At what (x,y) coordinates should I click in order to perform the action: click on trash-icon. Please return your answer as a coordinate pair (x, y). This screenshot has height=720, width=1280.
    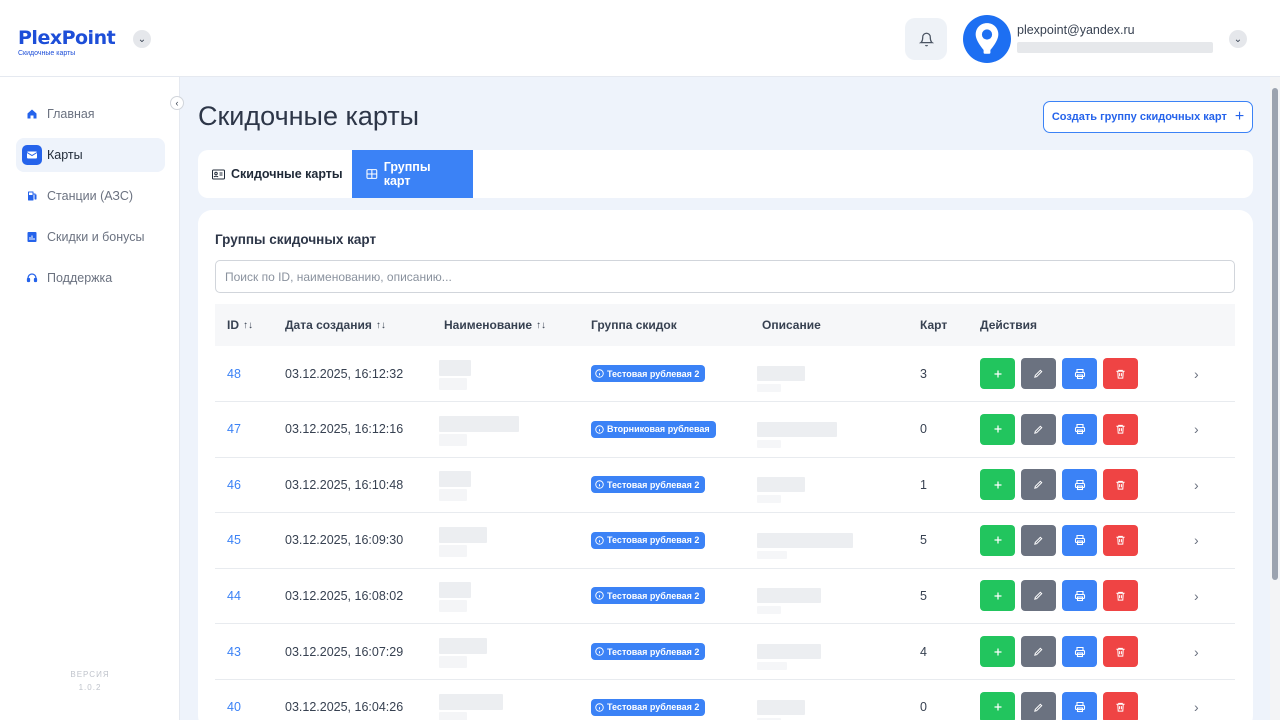
    Looking at the image, I should click on (1120, 540).